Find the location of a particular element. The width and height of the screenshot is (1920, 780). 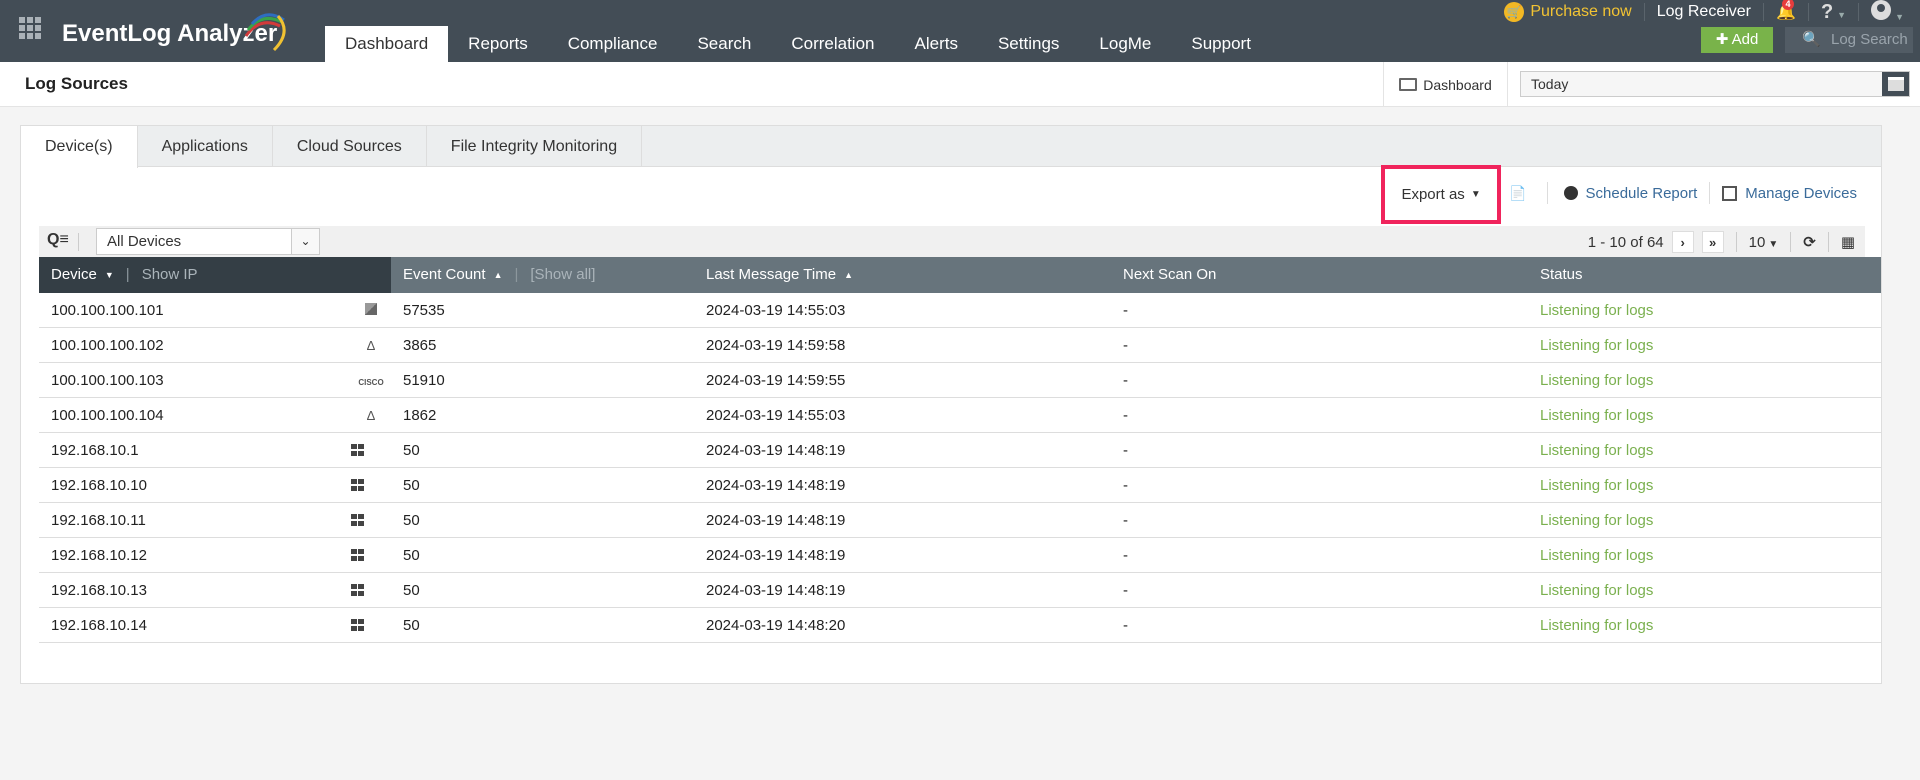

purchase-link: 🛒 Purchase now is located at coordinates (1568, 12).